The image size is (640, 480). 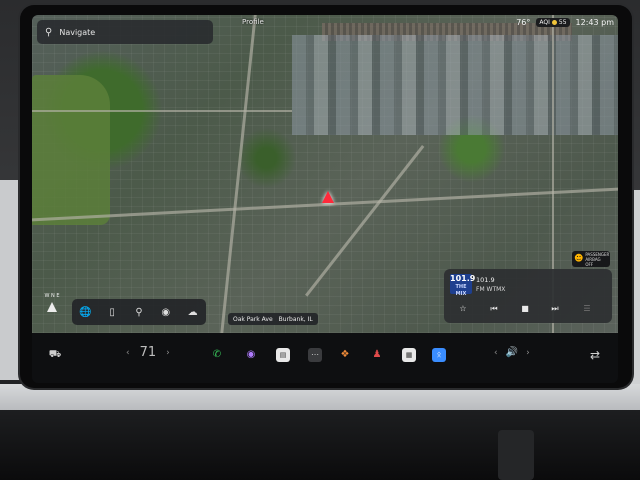 What do you see at coordinates (496, 353) in the screenshot?
I see `volume-down-icon: ‹` at bounding box center [496, 353].